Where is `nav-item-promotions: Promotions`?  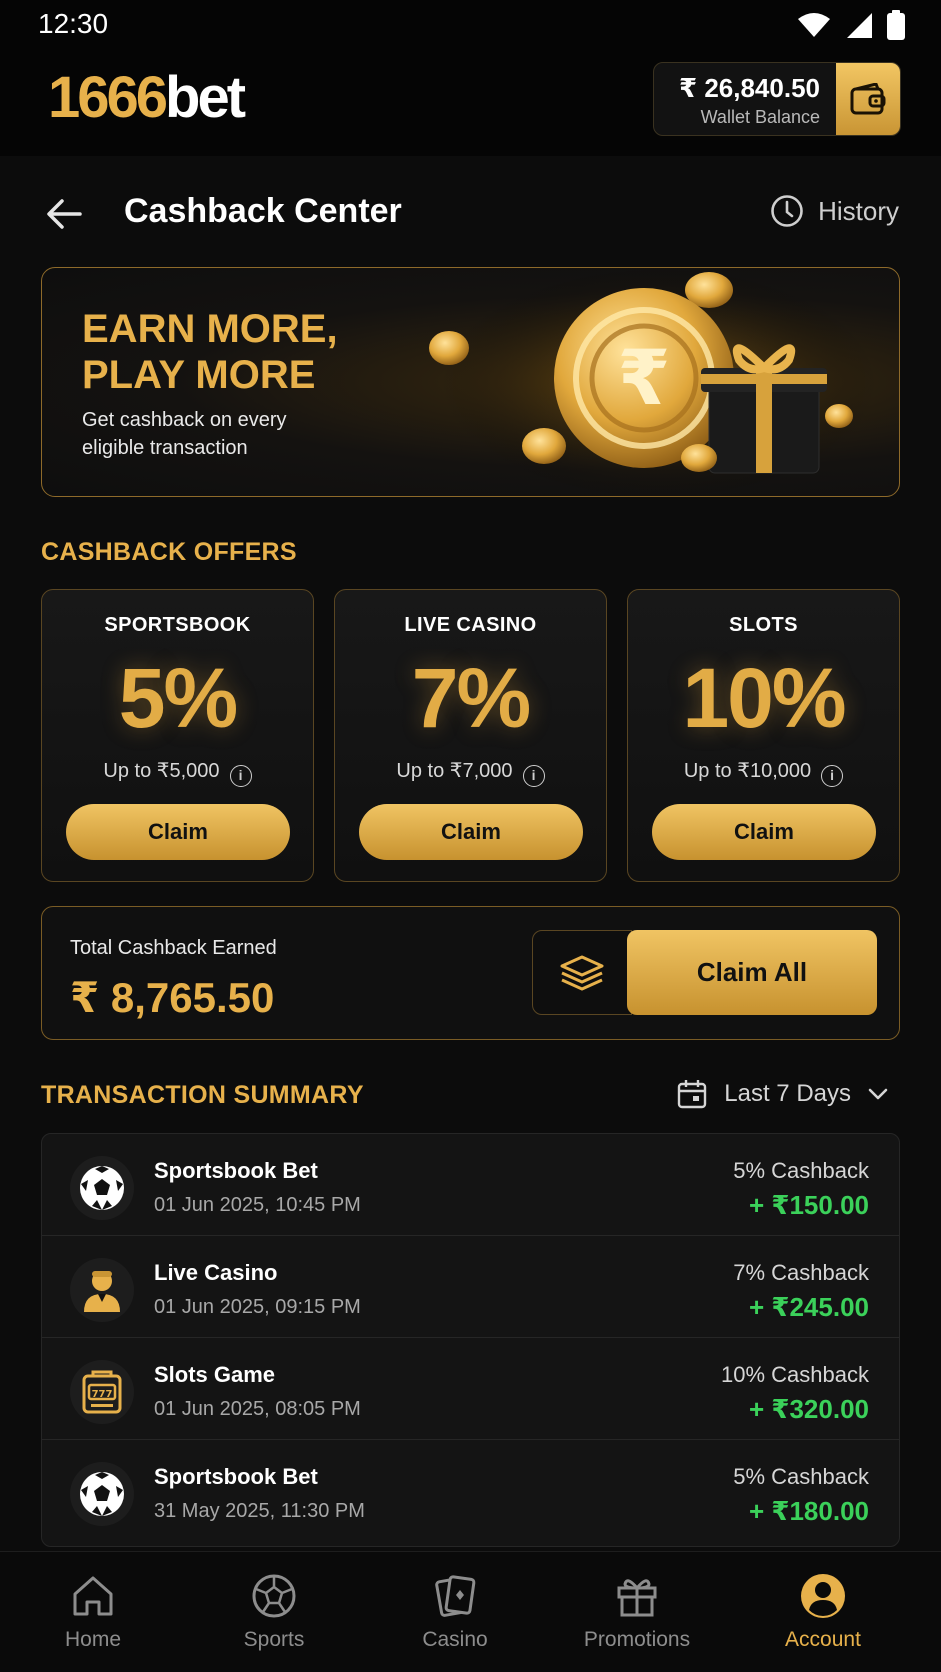
nav-item-promotions: Promotions is located at coordinates (637, 1612).